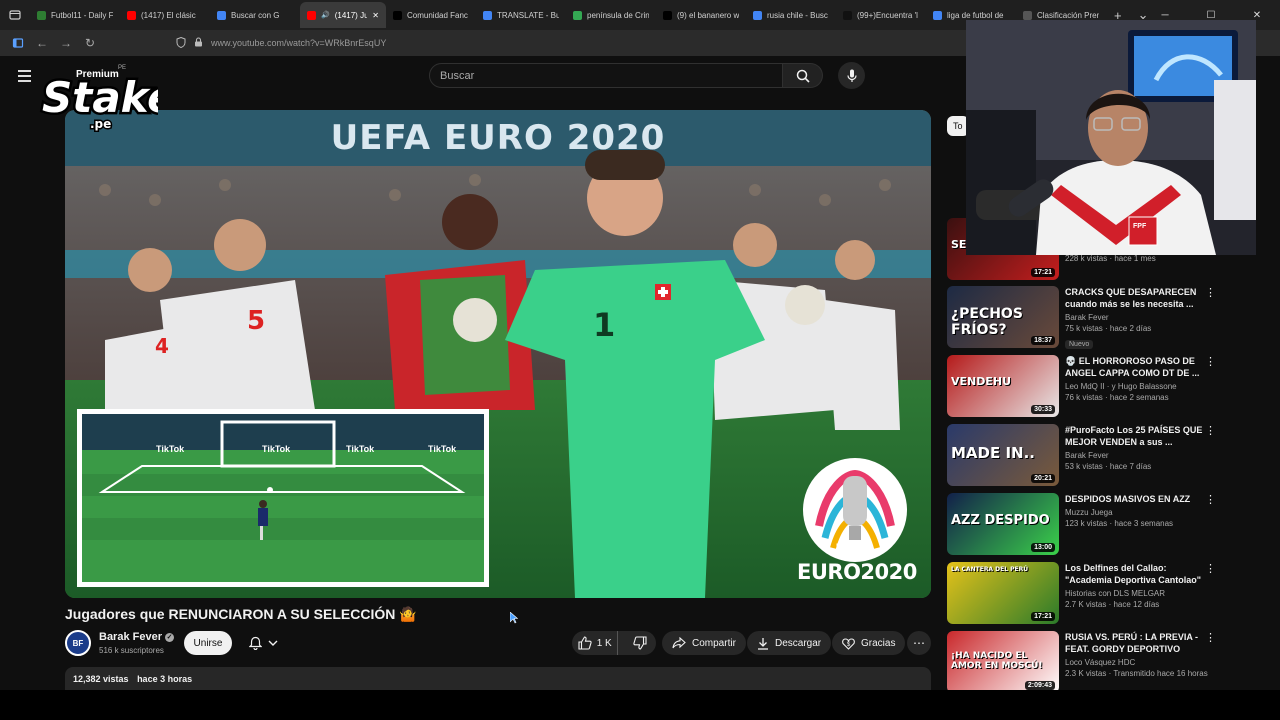  What do you see at coordinates (1003, 524) in the screenshot?
I see `video-thumbnail: AZZ DESPIDO 13:00` at bounding box center [1003, 524].